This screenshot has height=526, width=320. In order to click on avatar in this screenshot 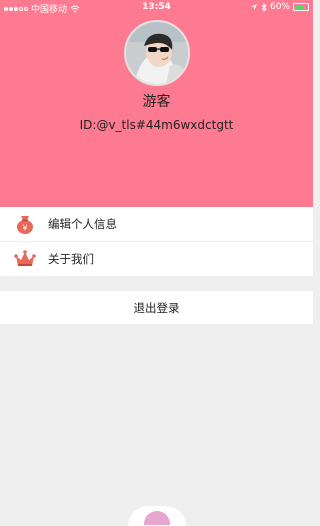, I will do `click(157, 53)`.